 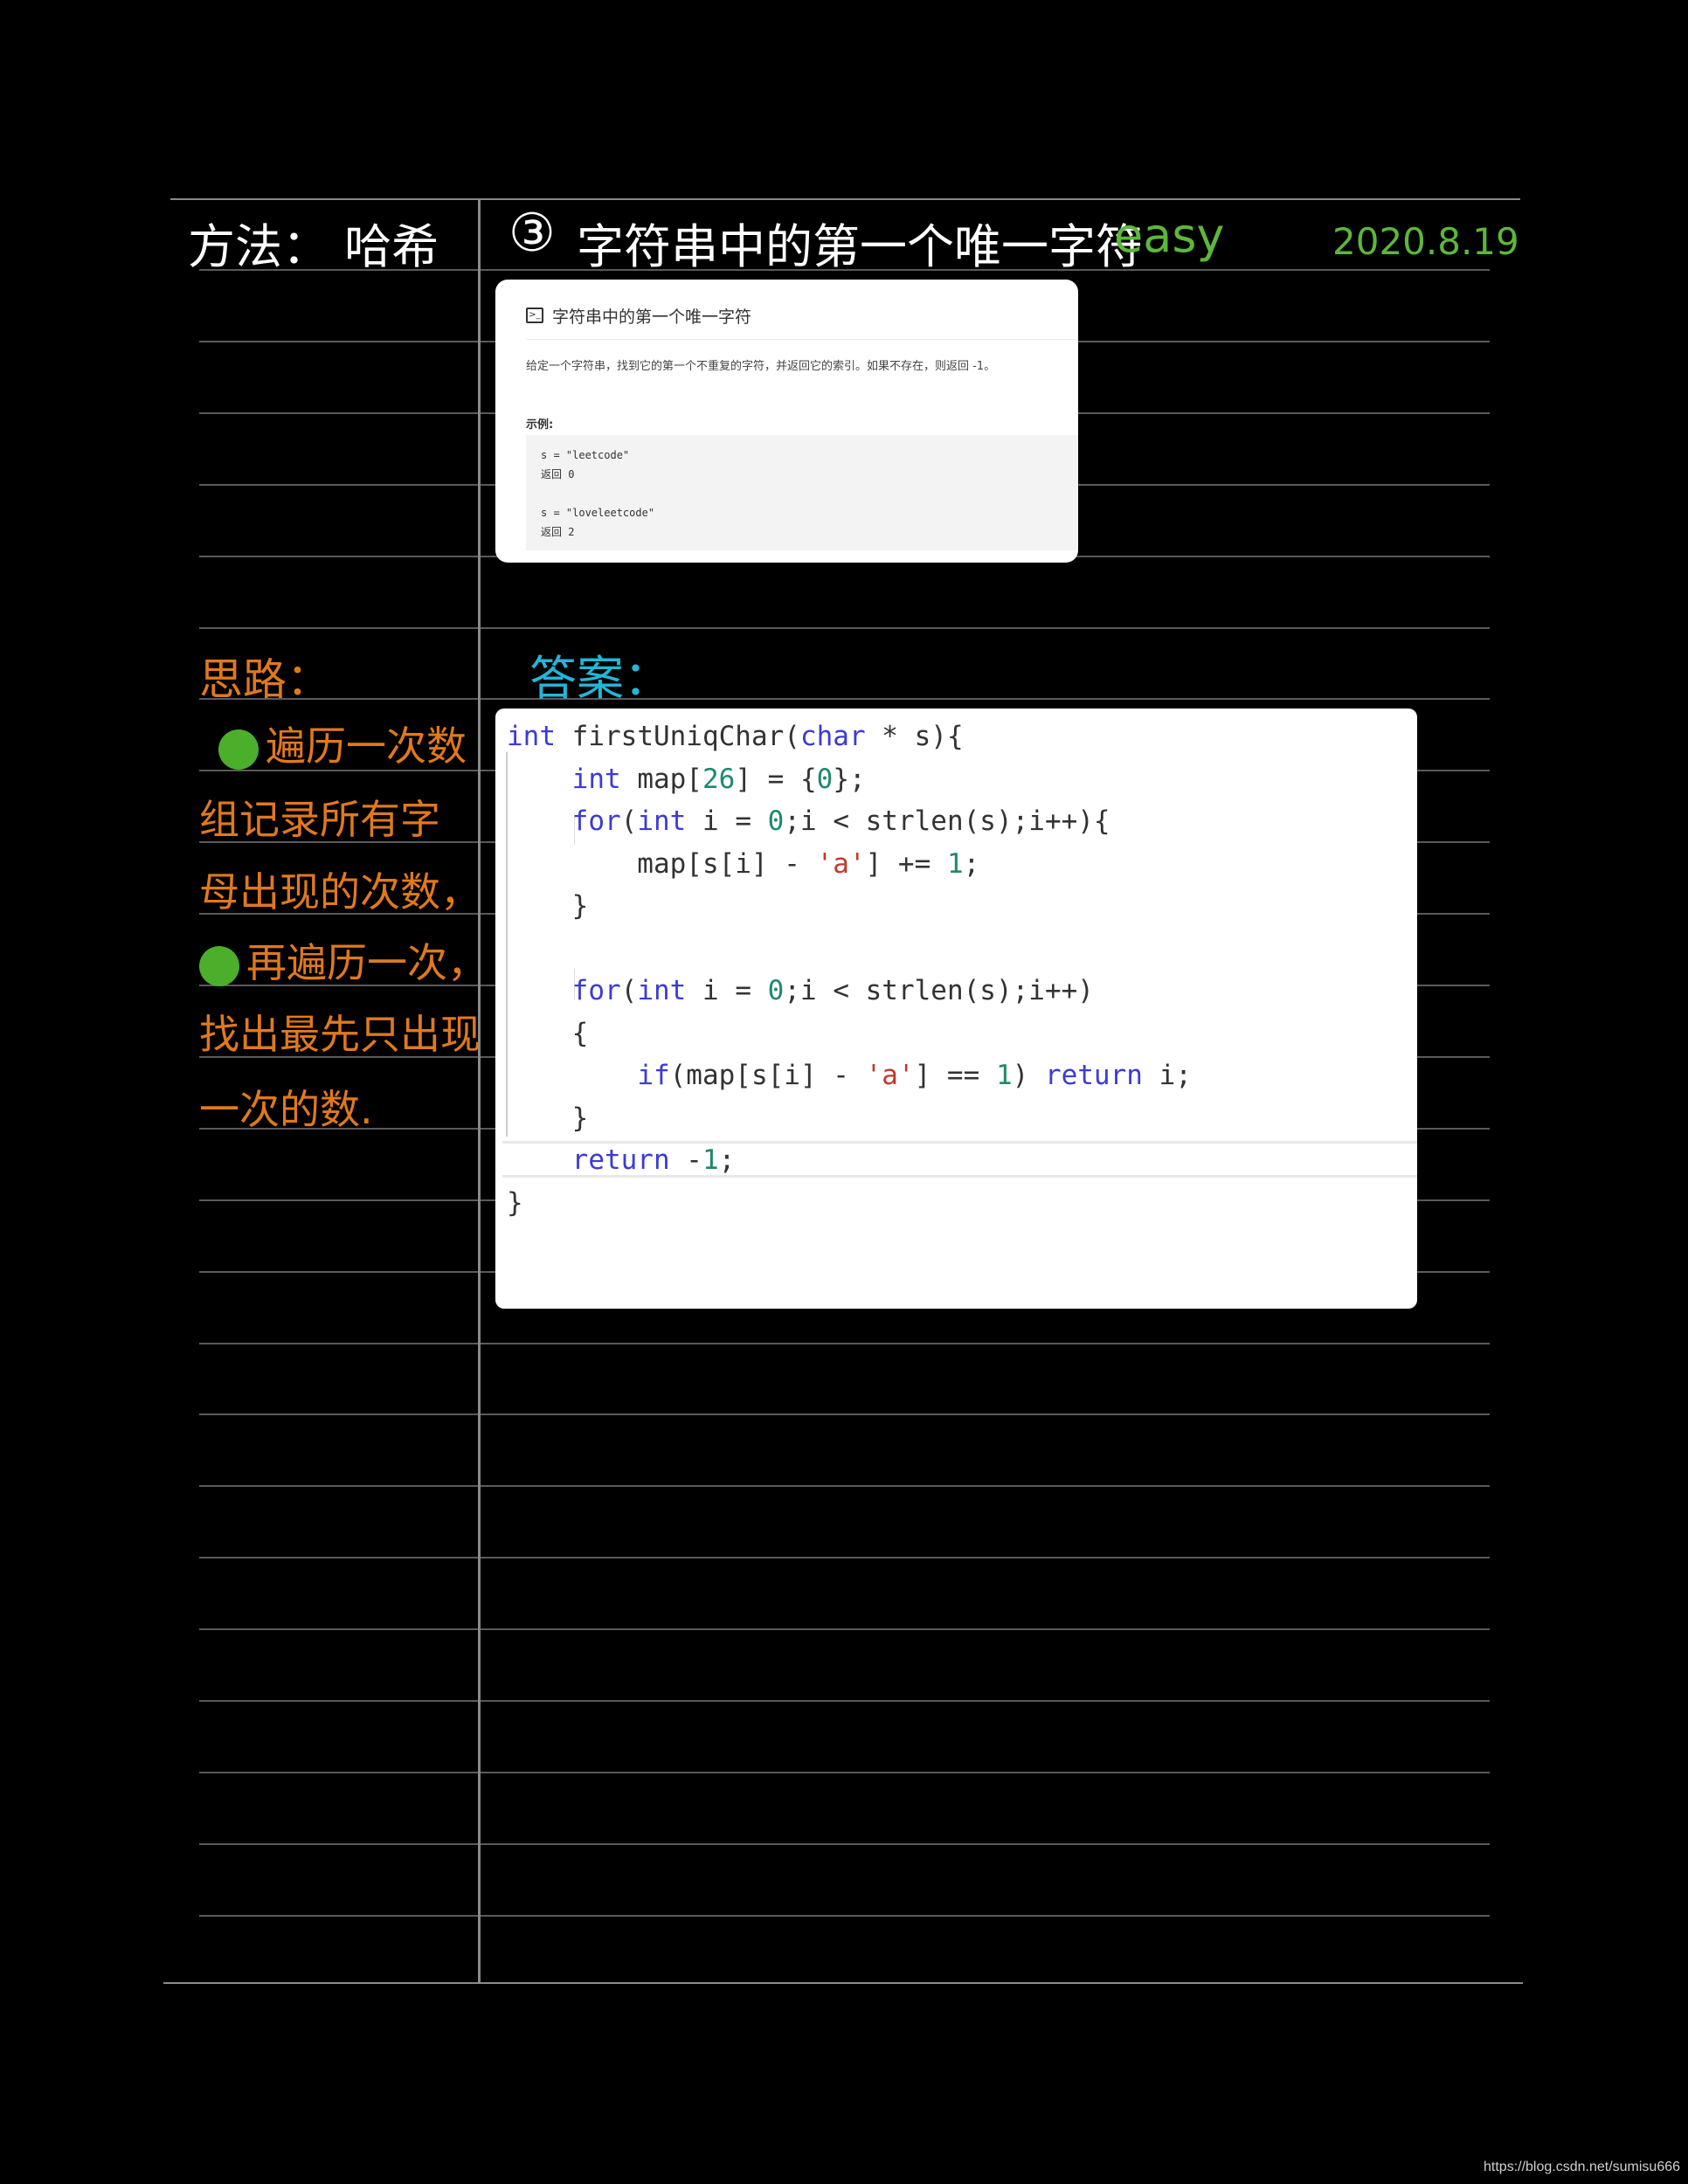 I want to click on column-divider, so click(x=479, y=1091).